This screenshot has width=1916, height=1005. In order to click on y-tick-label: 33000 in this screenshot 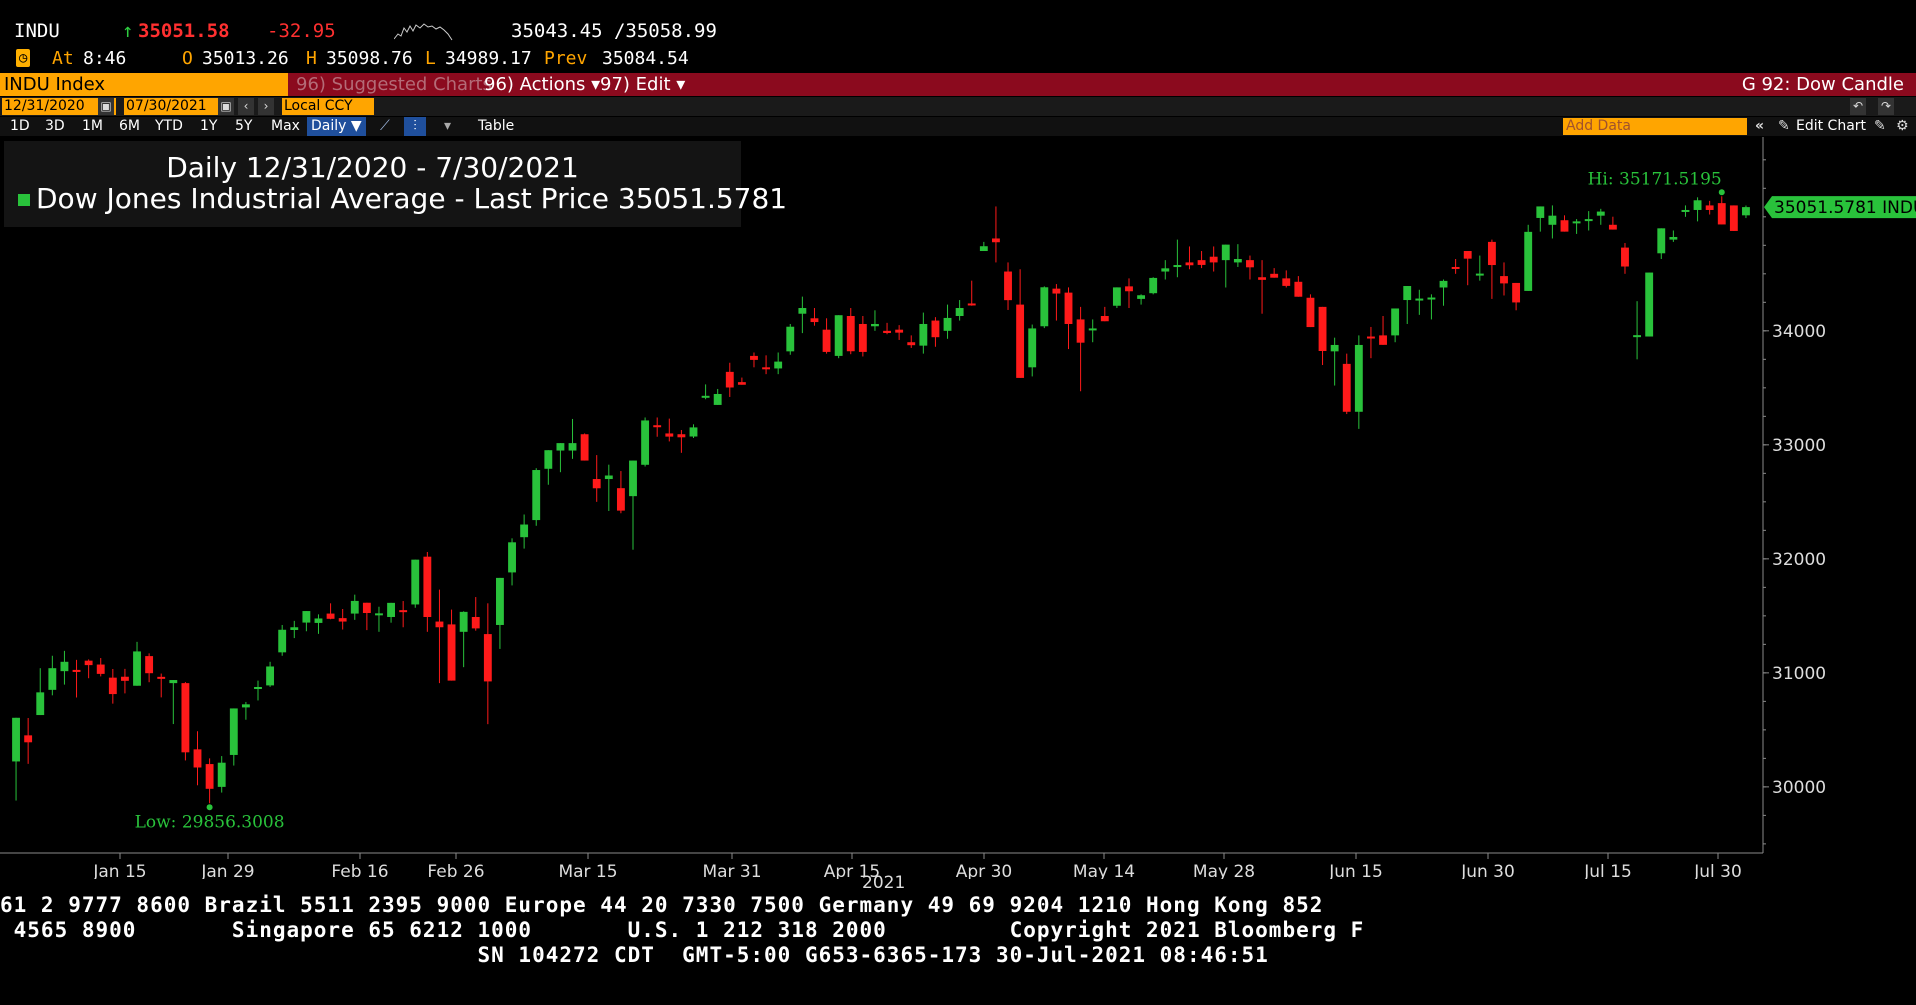, I will do `click(1799, 446)`.